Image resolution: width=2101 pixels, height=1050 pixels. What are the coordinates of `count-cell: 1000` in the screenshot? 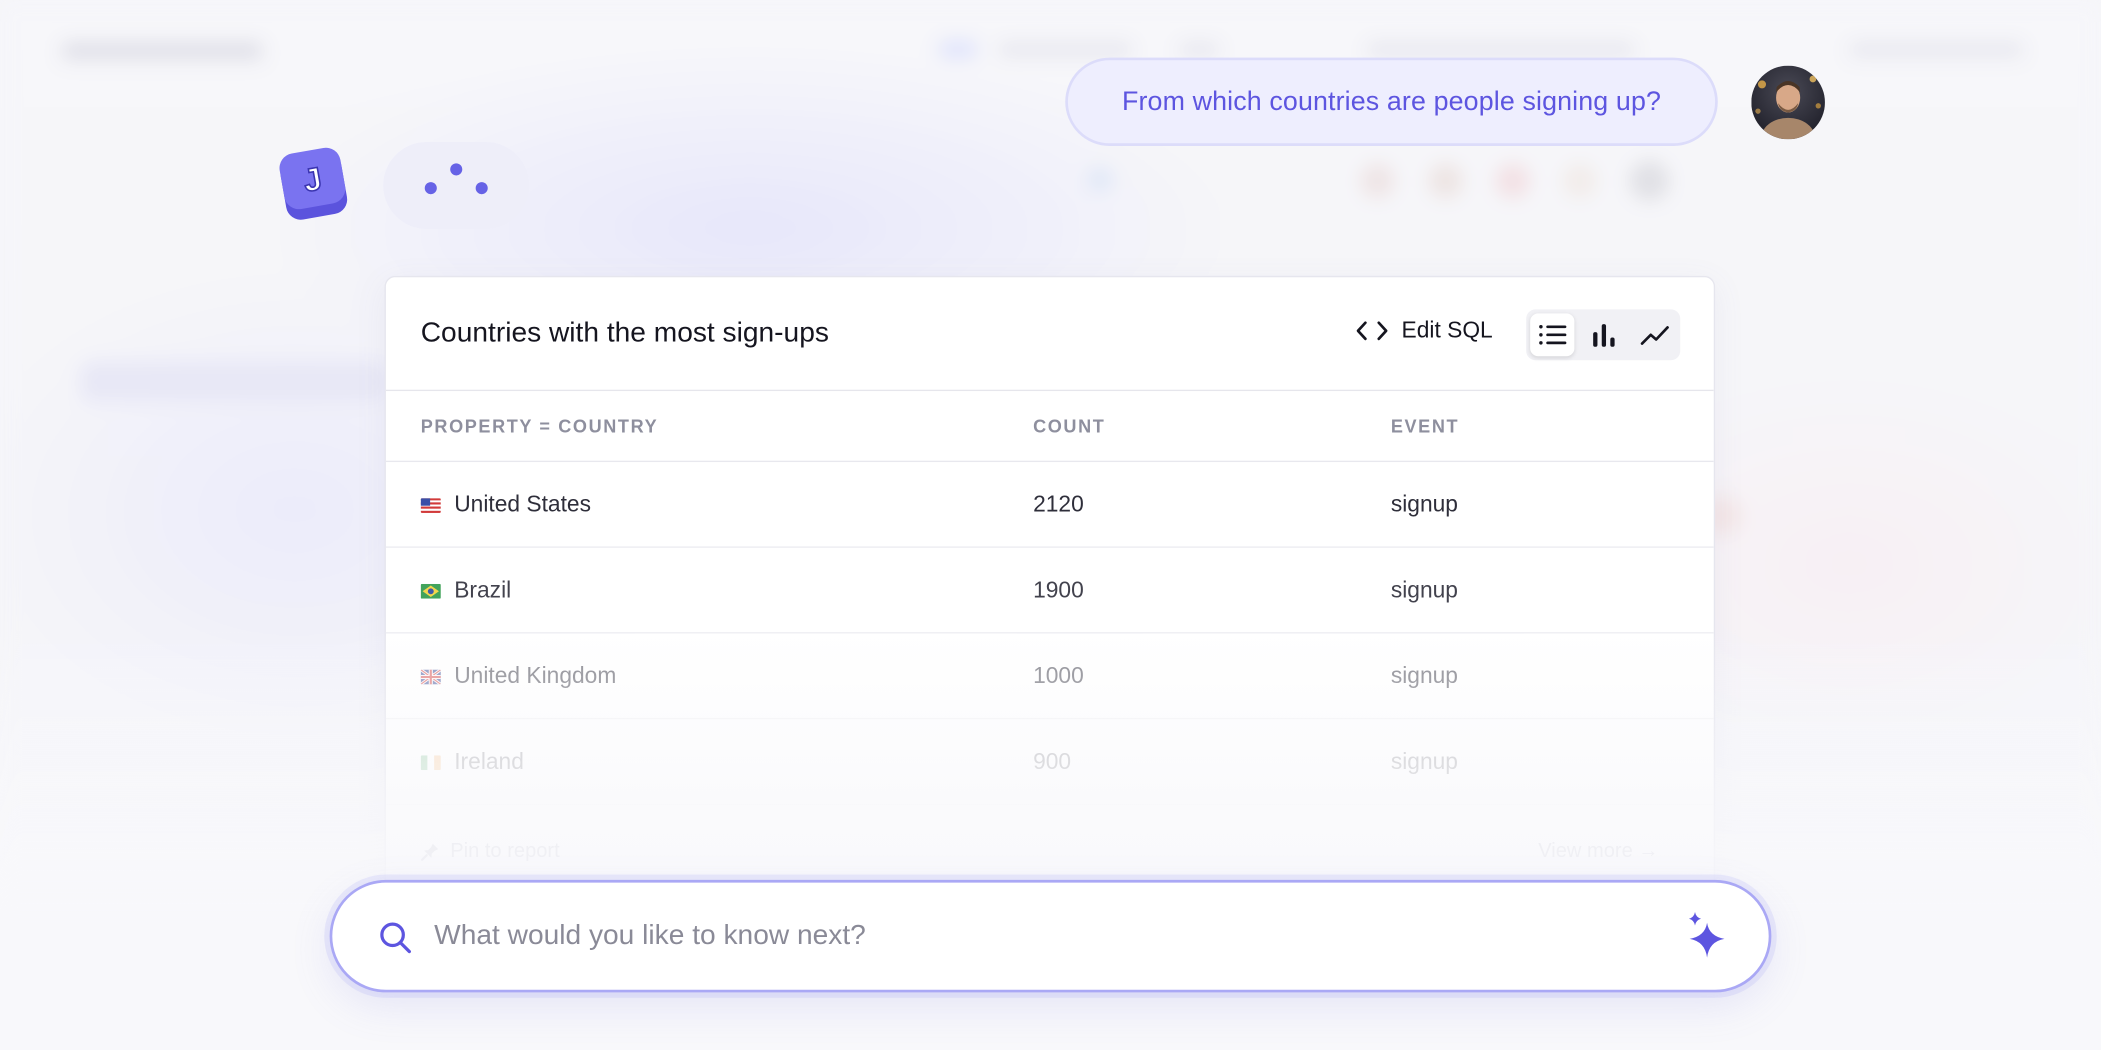 It's located at (1058, 675).